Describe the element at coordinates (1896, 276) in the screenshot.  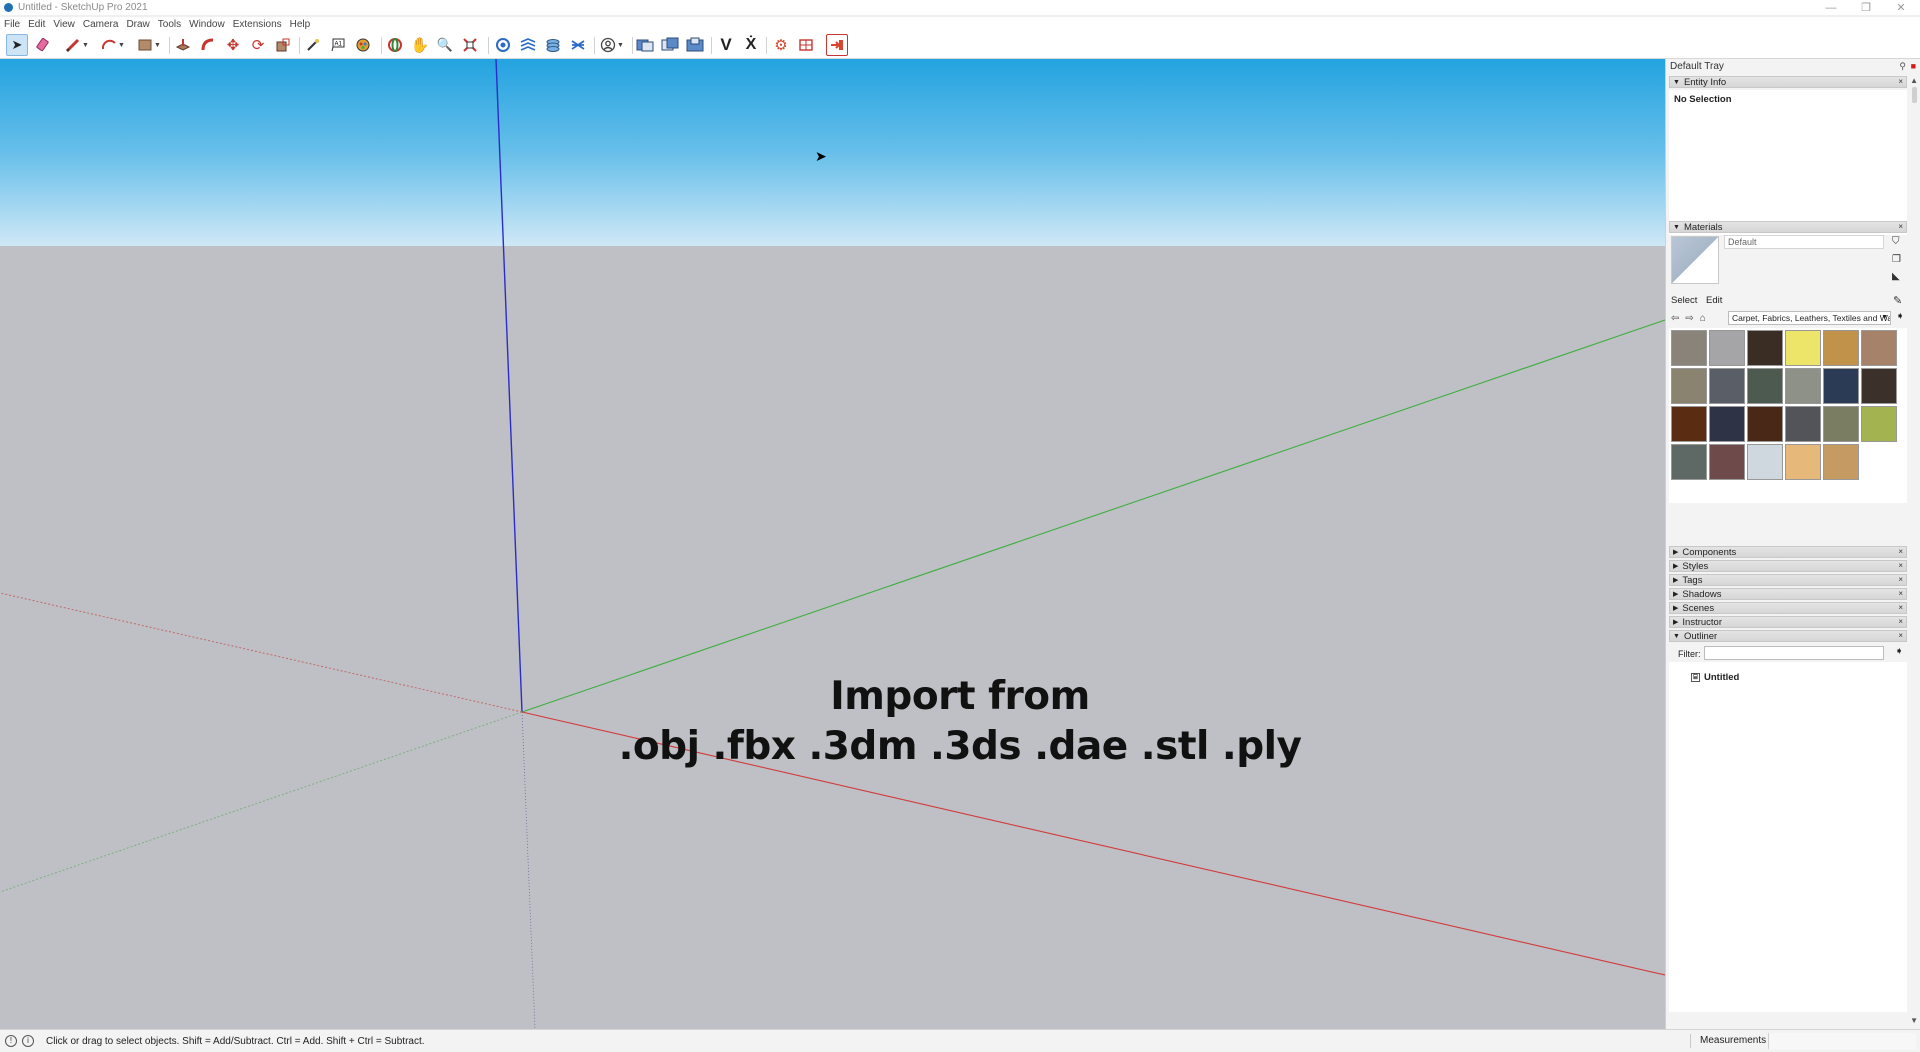
I see `default-material-icon: ◣` at that location.